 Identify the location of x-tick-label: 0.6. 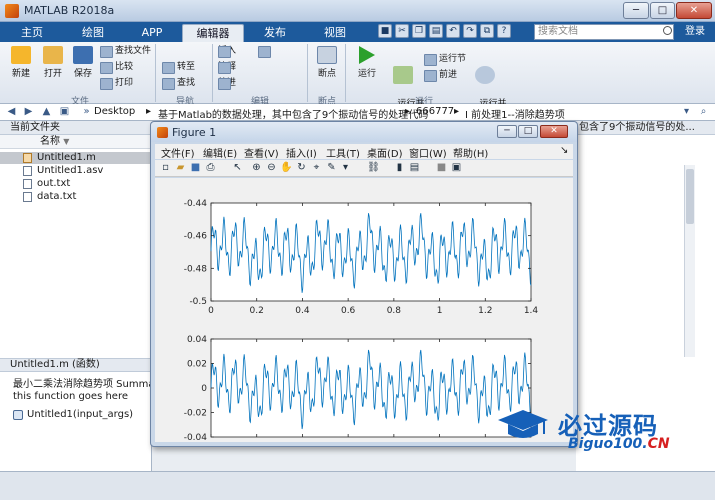
(348, 311).